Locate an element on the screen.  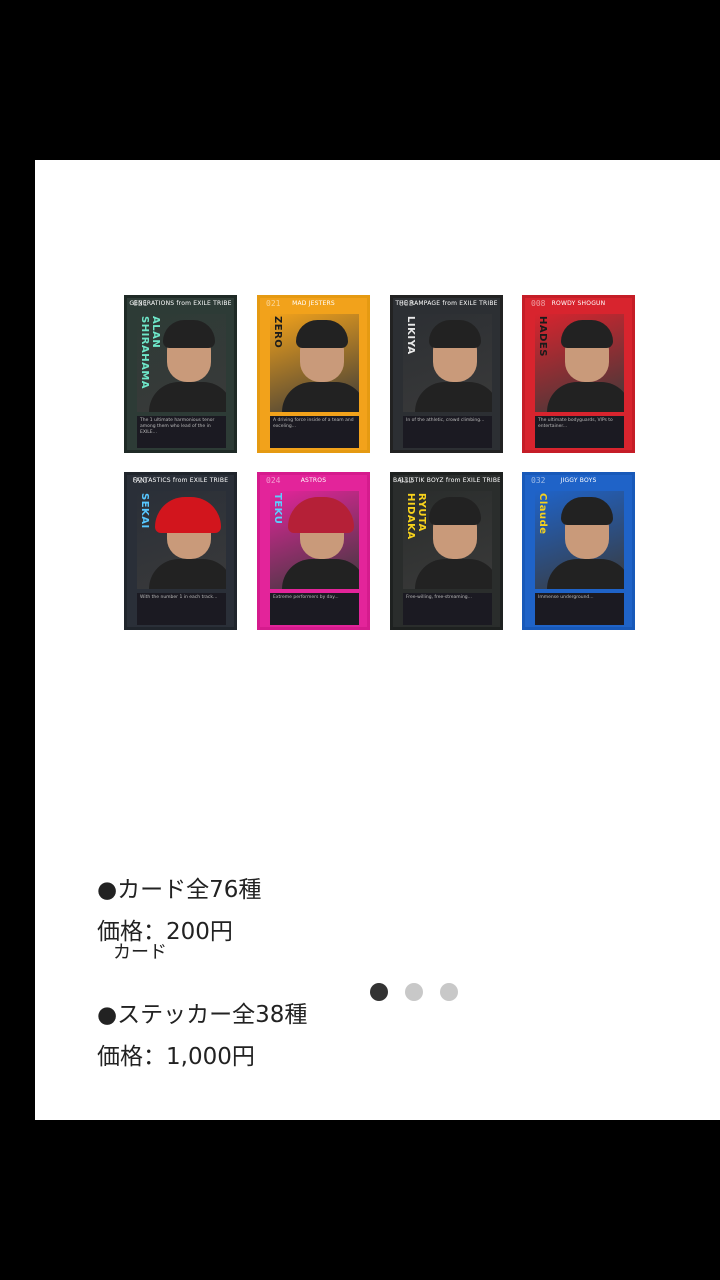
card-character-name: HADES is located at coordinates (542, 336).